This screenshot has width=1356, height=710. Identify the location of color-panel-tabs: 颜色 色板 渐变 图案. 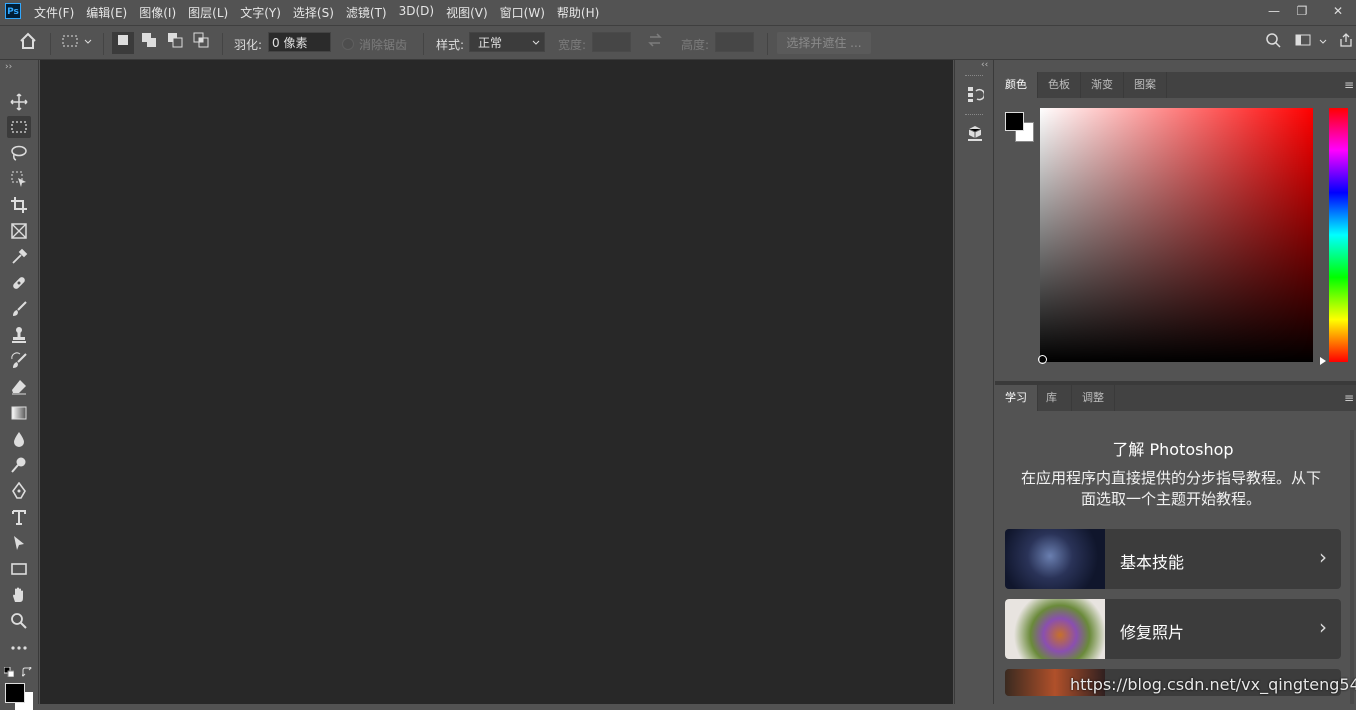
(1175, 85).